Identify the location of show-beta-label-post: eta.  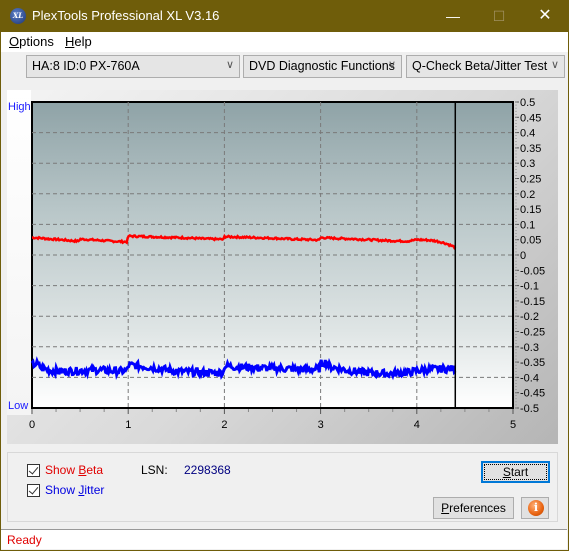
(95, 470).